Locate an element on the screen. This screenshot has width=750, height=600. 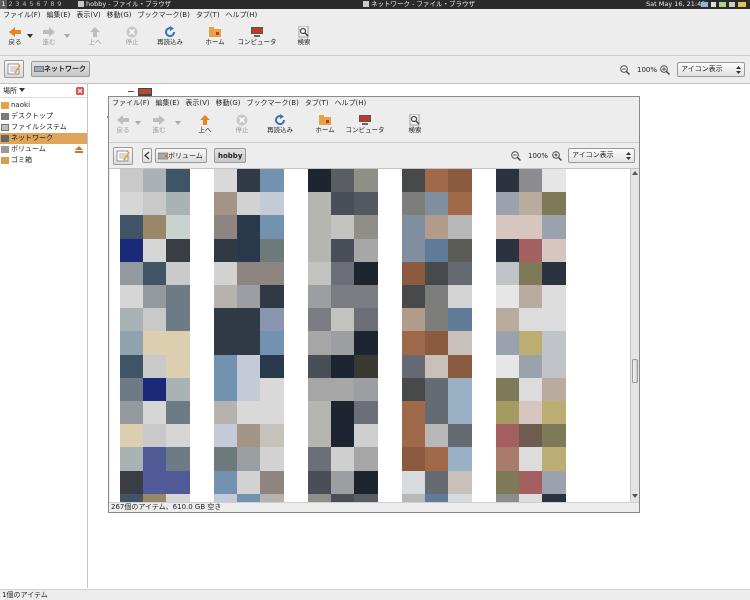
volume-icon is located at coordinates (5, 149).